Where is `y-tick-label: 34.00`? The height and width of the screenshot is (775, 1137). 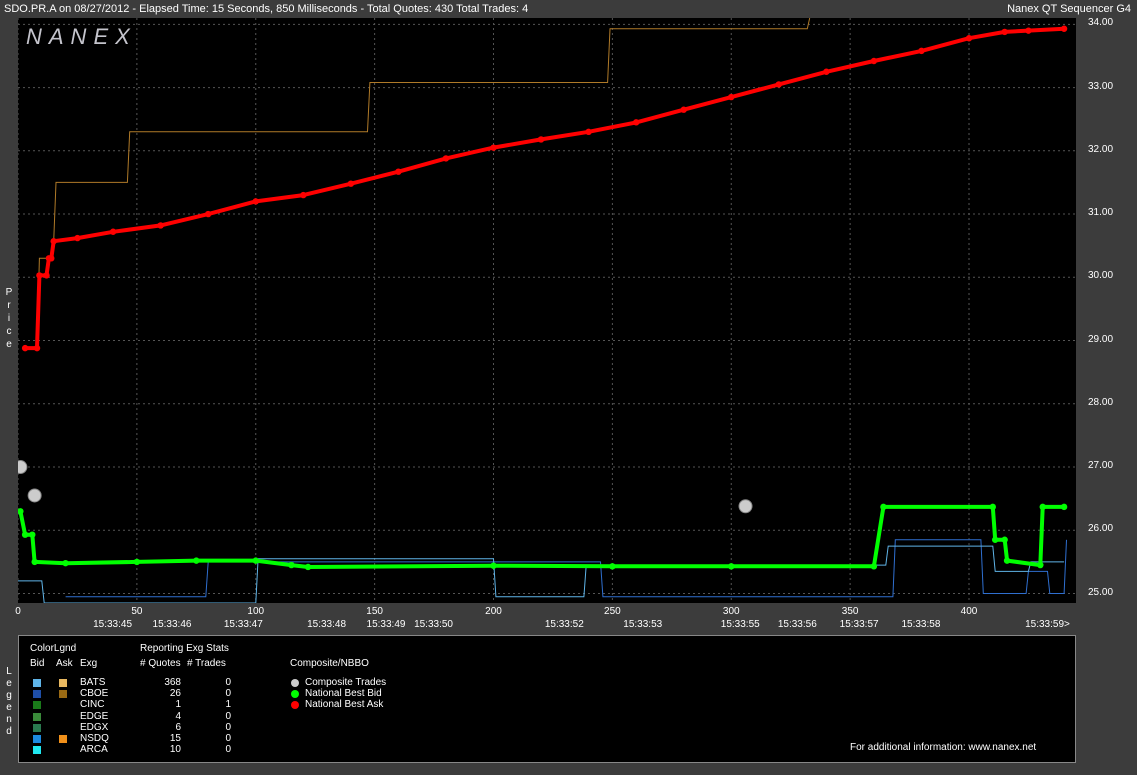 y-tick-label: 34.00 is located at coordinates (1101, 23).